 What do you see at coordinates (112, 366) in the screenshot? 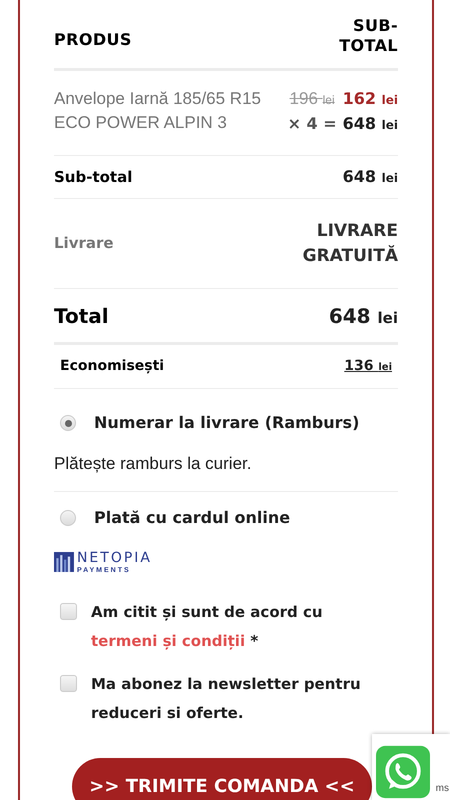
I see `row-label: Economisești` at bounding box center [112, 366].